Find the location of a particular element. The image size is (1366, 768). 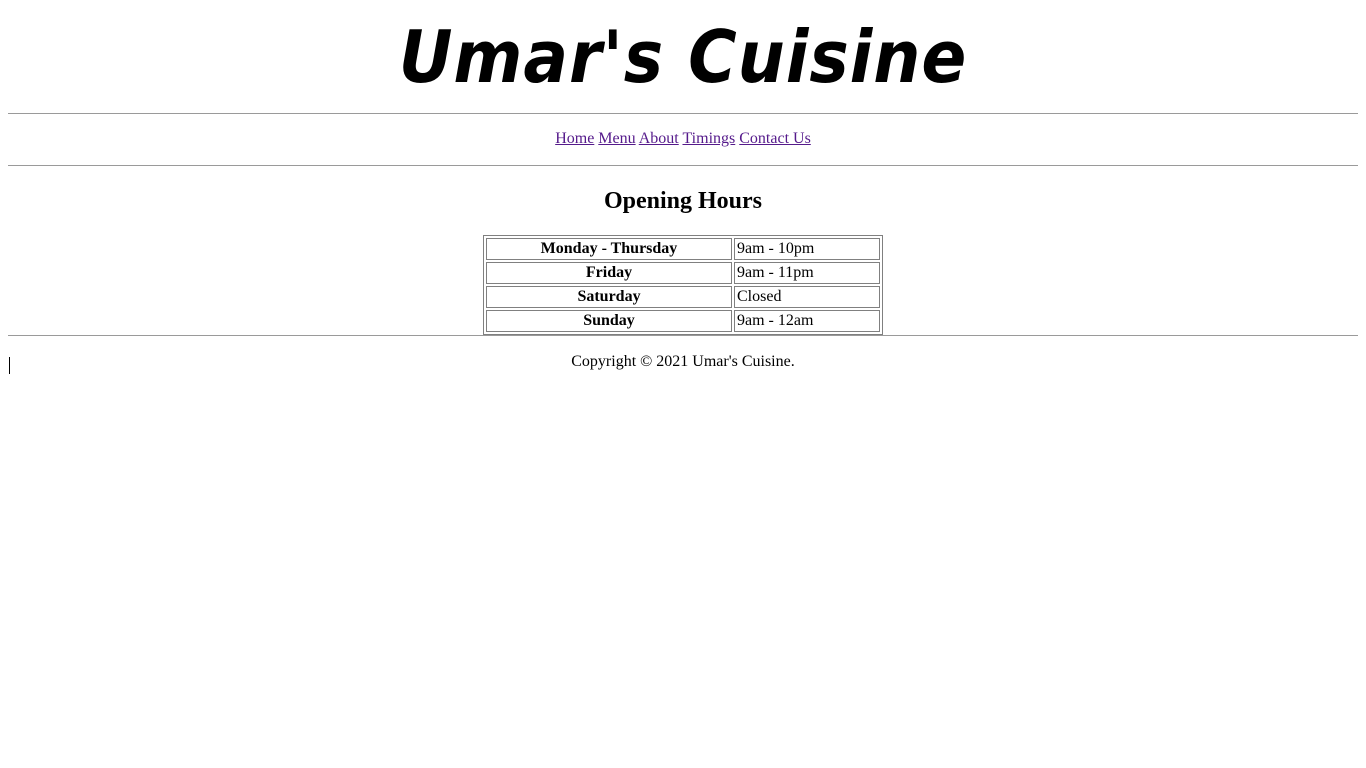

footer-divider is located at coordinates (683, 335).